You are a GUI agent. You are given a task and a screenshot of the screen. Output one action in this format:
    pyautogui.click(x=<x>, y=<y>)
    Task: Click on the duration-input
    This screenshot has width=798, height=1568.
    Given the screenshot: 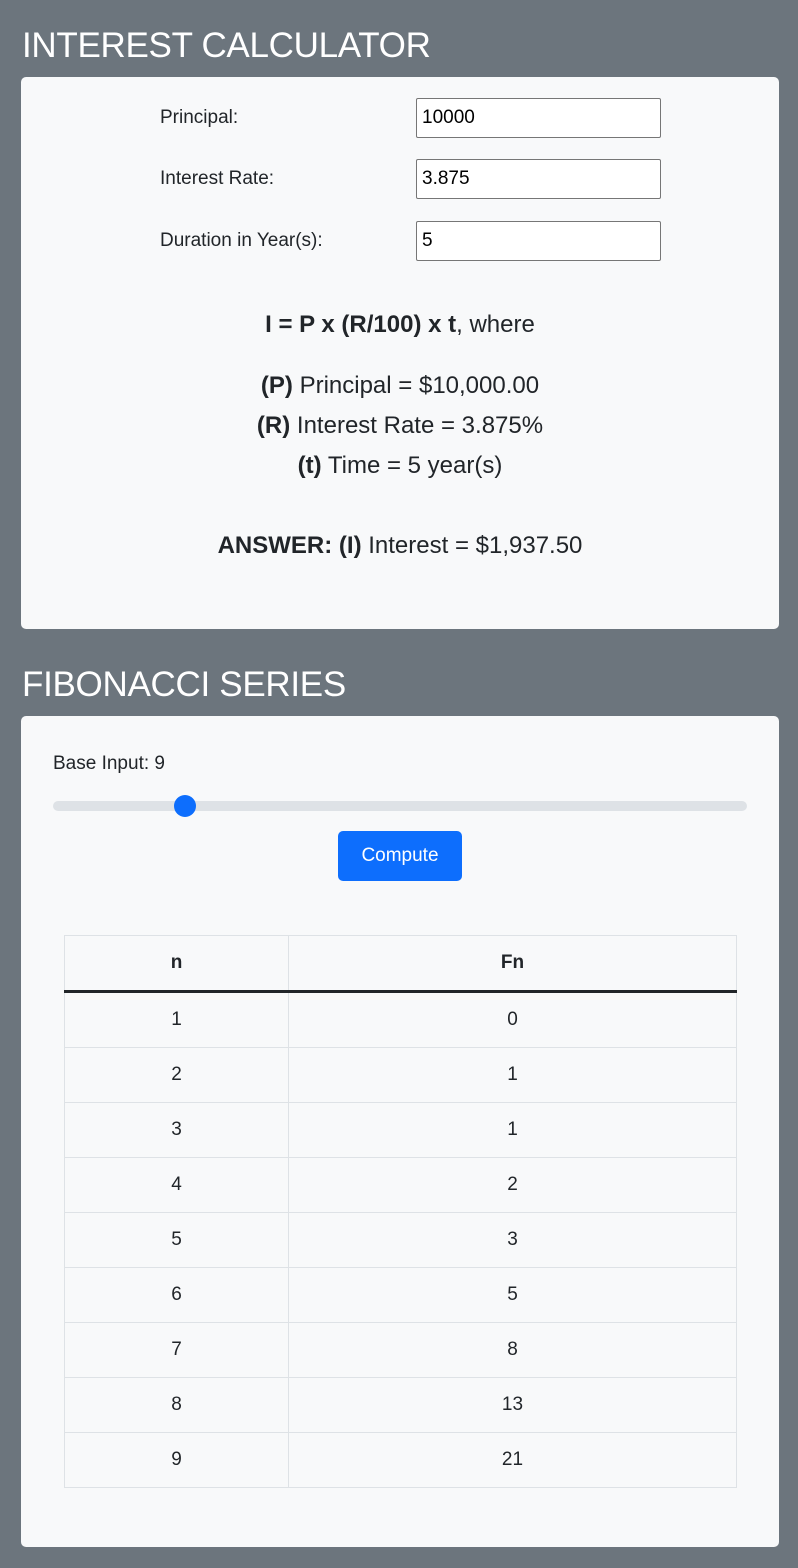 What is the action you would take?
    pyautogui.click(x=538, y=241)
    